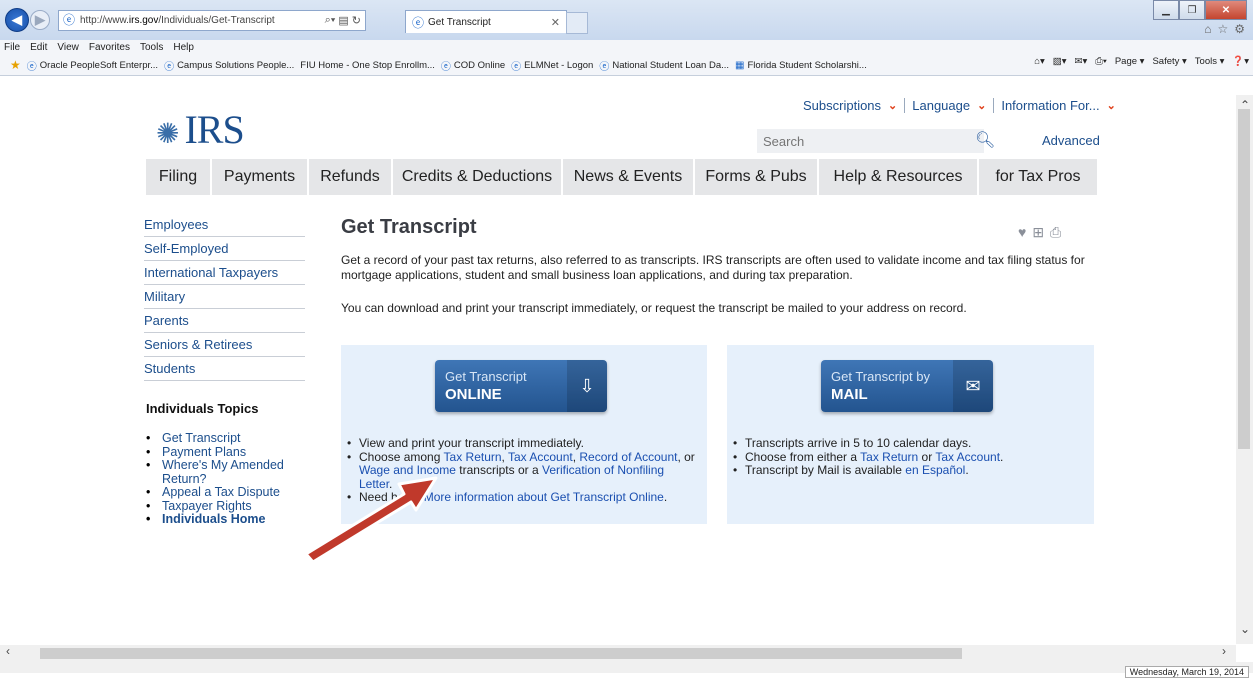 This screenshot has height=678, width=1253. What do you see at coordinates (1038, 232) in the screenshot?
I see `plus-box-icon: ⊞` at bounding box center [1038, 232].